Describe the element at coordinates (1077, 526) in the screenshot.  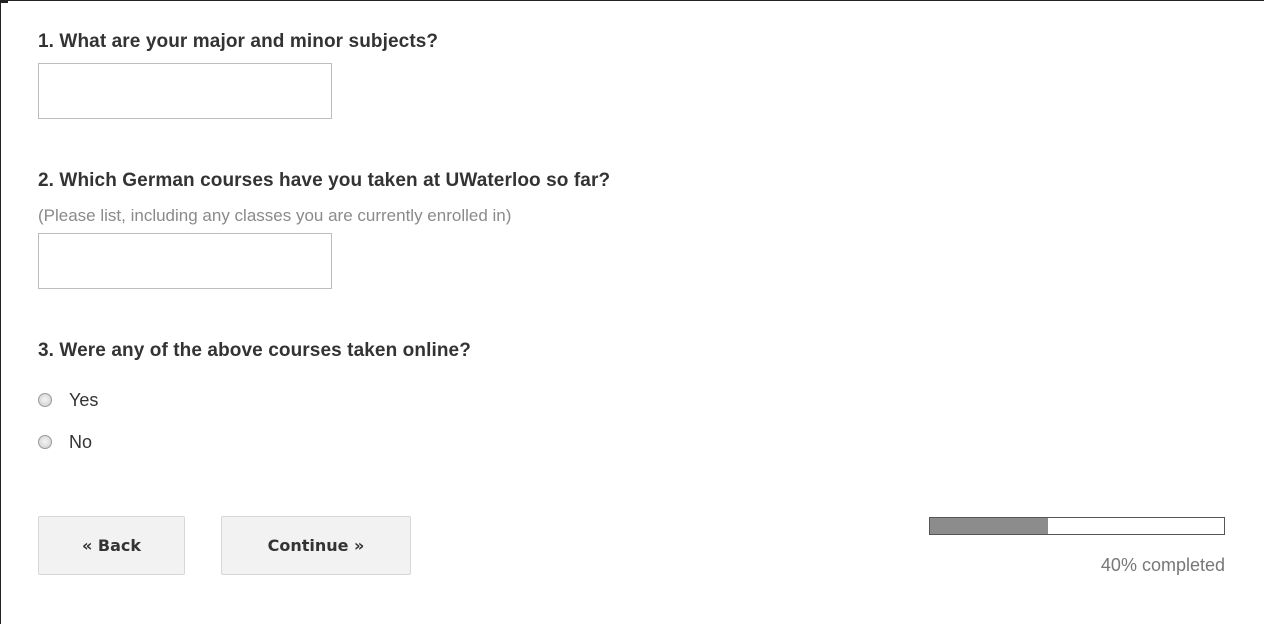
I see `progress-bar` at that location.